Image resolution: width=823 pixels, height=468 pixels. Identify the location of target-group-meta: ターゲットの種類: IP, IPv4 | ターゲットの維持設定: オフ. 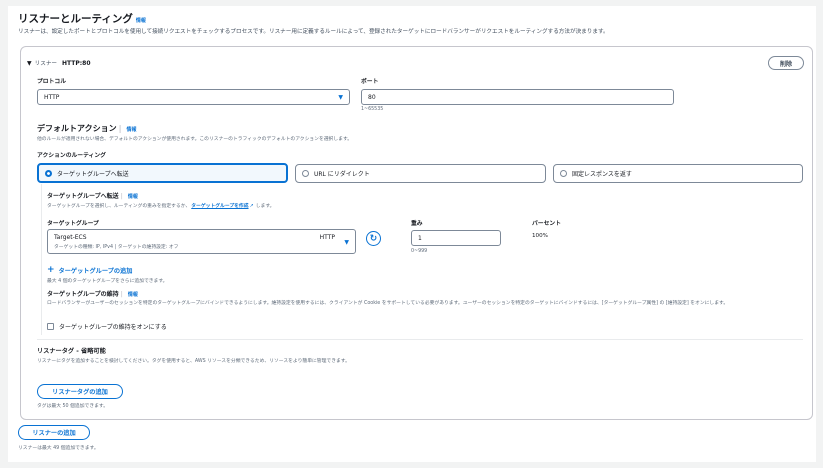
(116, 247).